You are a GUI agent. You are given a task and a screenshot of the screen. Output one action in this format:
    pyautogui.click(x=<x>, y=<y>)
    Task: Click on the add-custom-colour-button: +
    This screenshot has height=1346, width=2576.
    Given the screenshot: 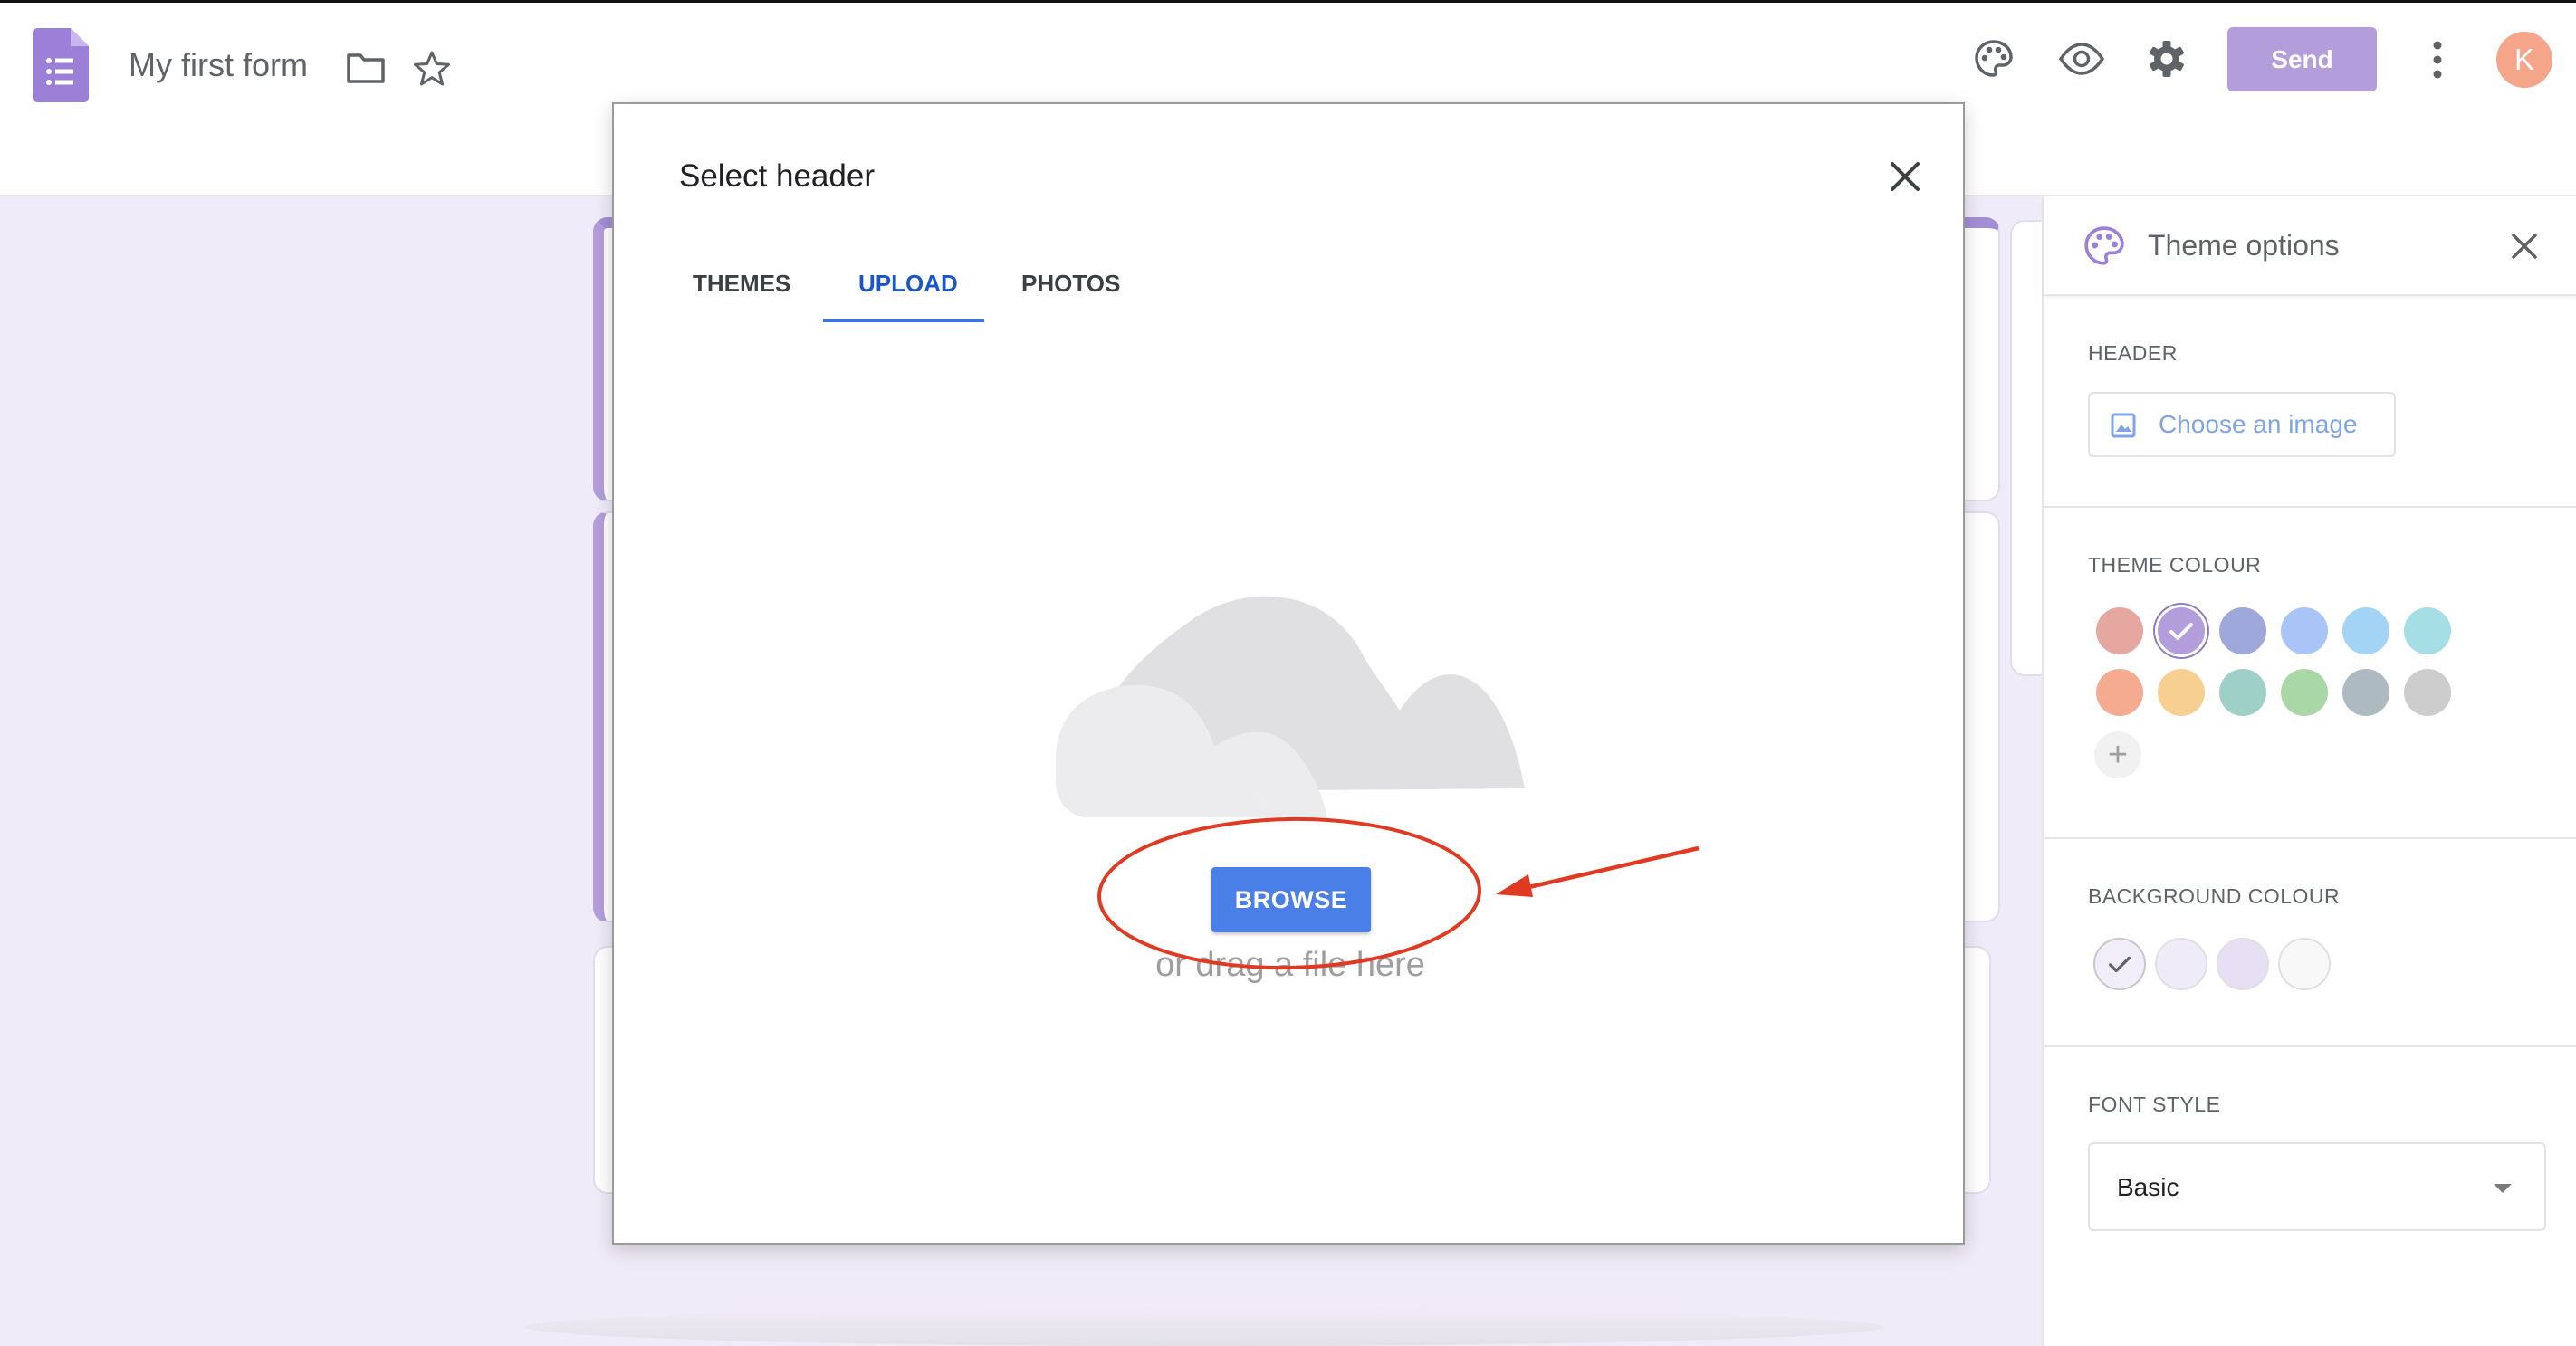 What is the action you would take?
    pyautogui.click(x=2117, y=754)
    